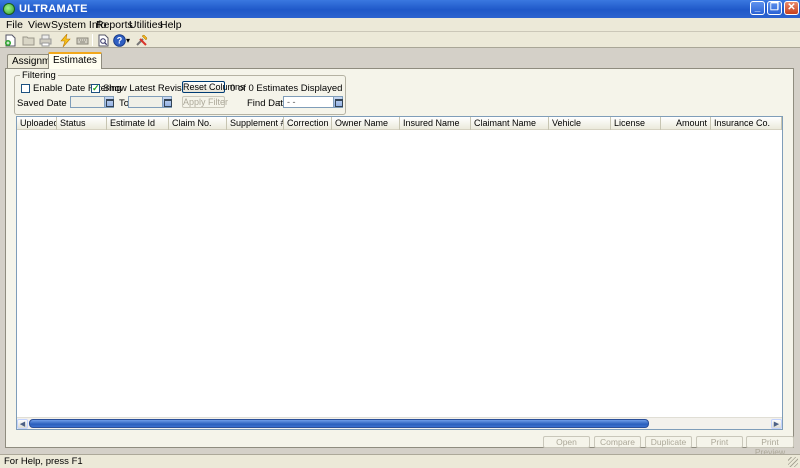 The width and height of the screenshot is (800, 468). What do you see at coordinates (9, 9) in the screenshot?
I see `app-logo-icon` at bounding box center [9, 9].